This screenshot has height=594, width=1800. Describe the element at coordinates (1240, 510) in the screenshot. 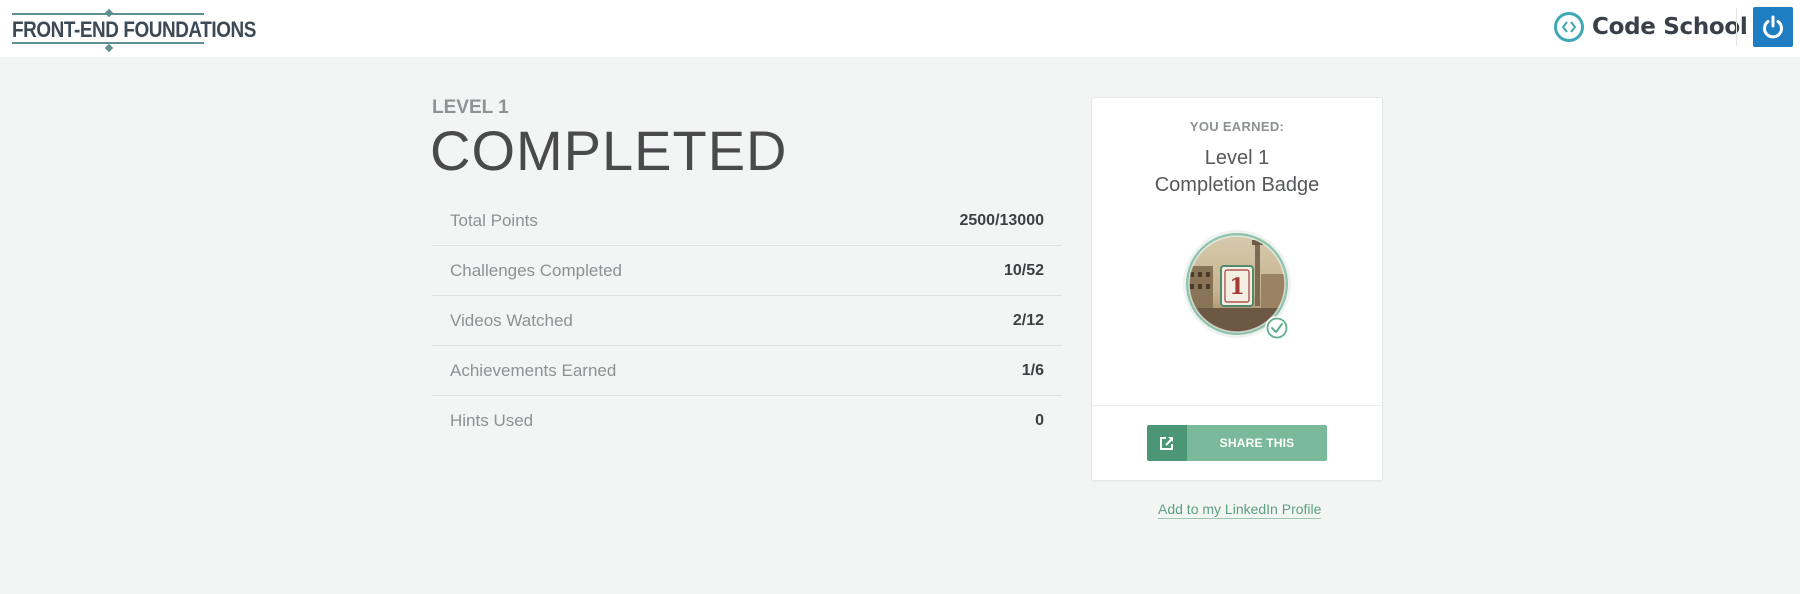

I see `add-to-linkedin-link: Add to my LinkedIn Profile` at that location.